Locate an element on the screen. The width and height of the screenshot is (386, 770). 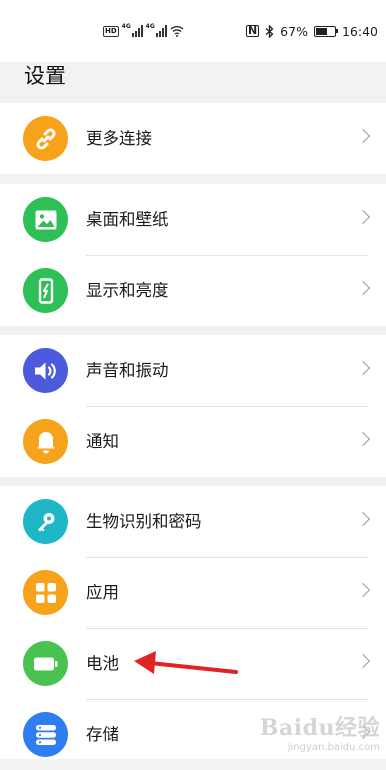
speaker-icon is located at coordinates (45, 370).